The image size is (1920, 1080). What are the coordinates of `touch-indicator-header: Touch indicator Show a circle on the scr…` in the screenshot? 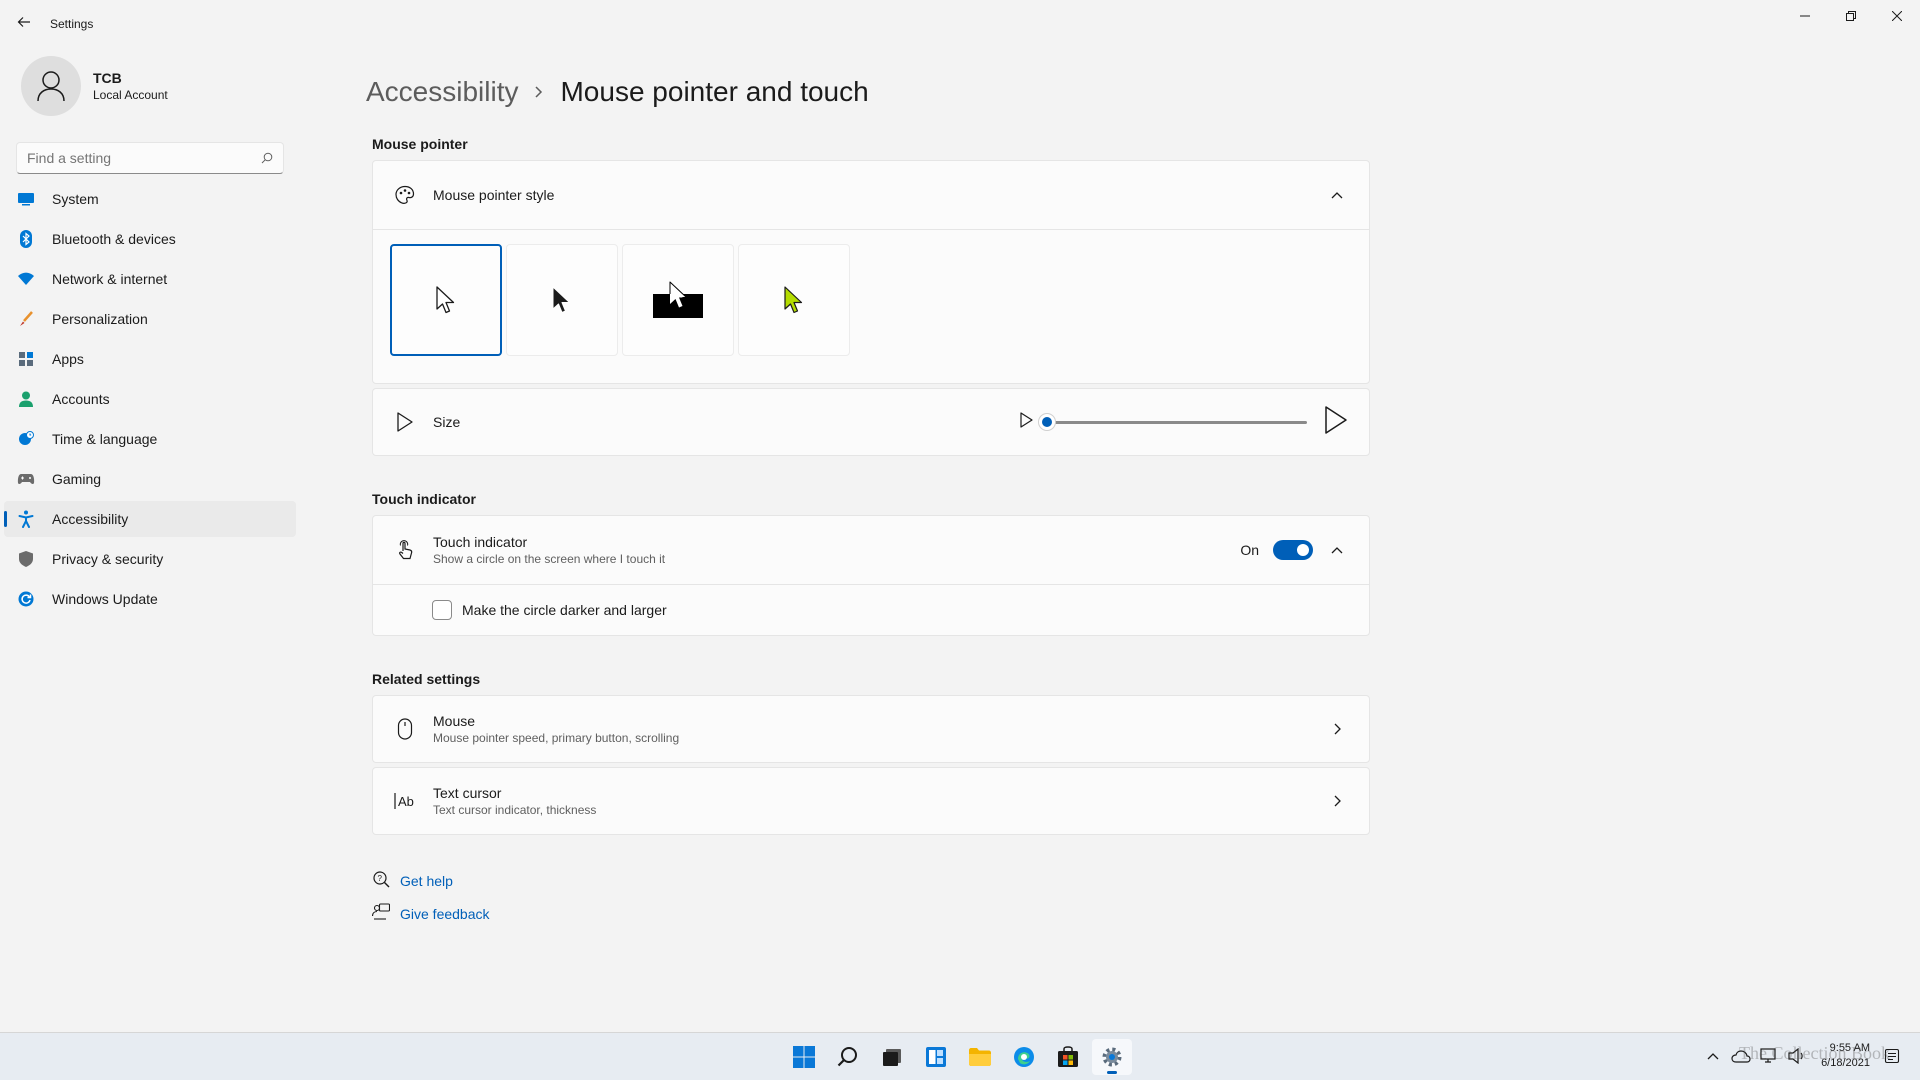 It's located at (871, 550).